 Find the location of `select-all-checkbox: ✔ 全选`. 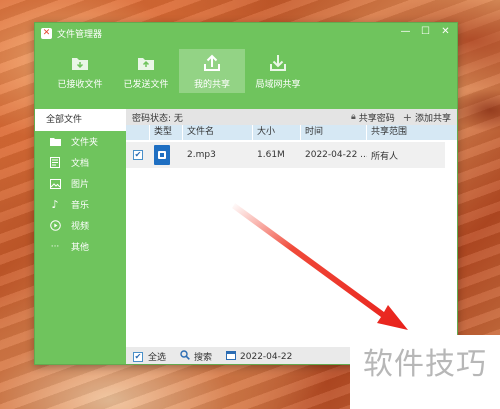

select-all-checkbox: ✔ 全选 is located at coordinates (149, 356).